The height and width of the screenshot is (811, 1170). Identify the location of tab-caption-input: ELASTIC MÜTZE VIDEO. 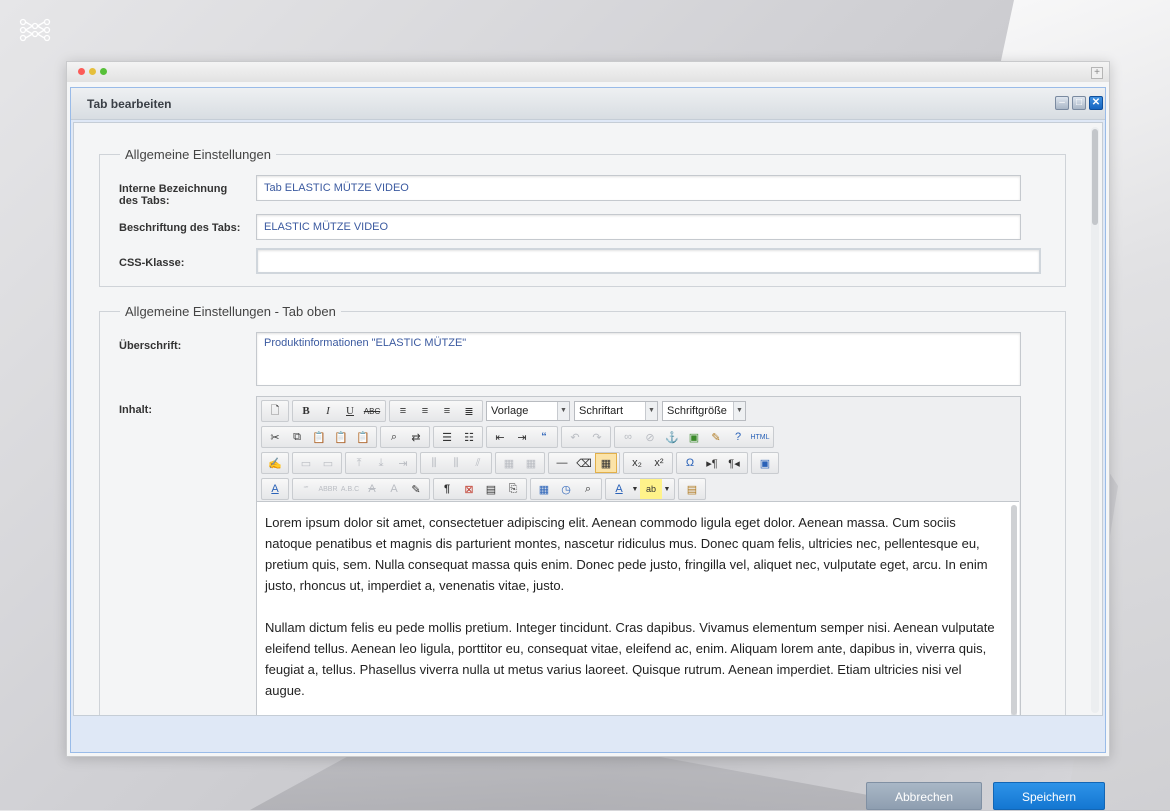
(638, 227).